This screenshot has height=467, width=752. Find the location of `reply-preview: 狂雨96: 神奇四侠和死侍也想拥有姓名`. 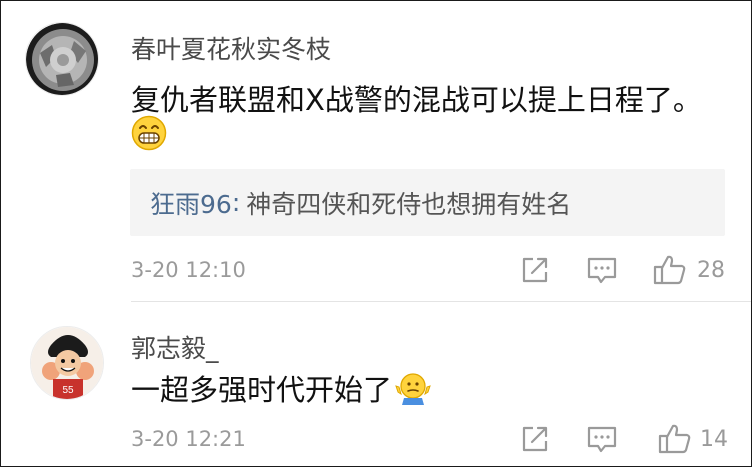

reply-preview: 狂雨96: 神奇四侠和死侍也想拥有姓名 is located at coordinates (427, 202).